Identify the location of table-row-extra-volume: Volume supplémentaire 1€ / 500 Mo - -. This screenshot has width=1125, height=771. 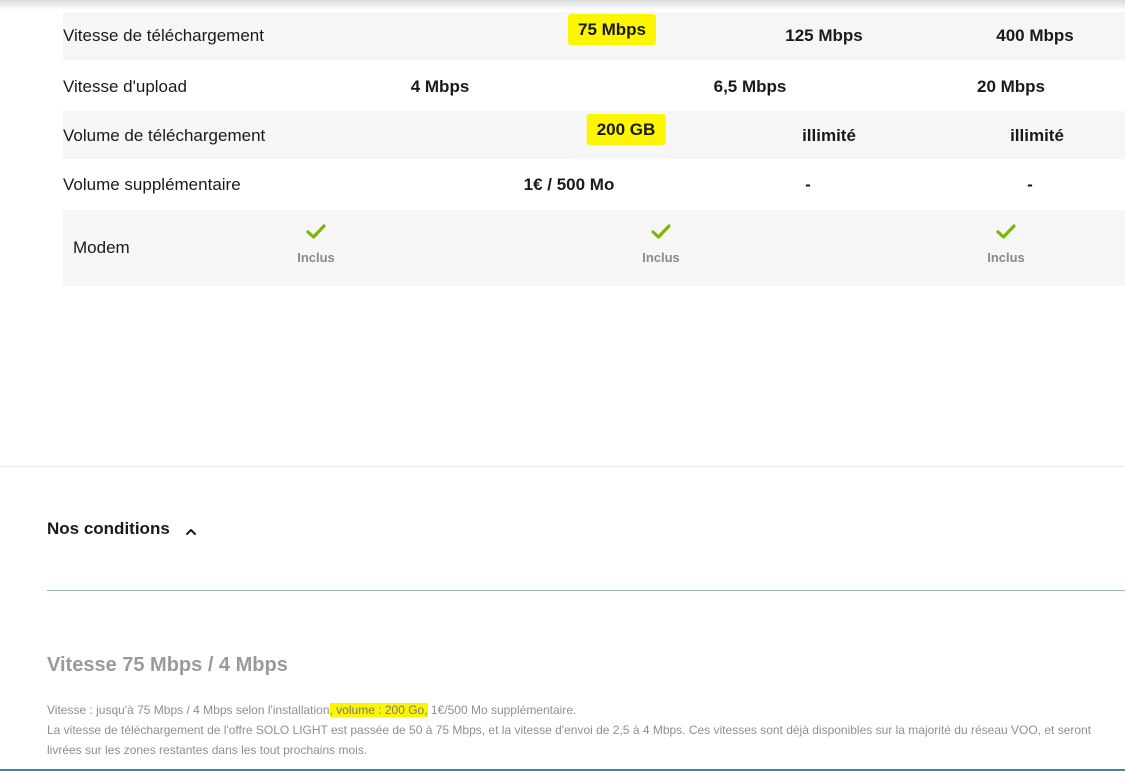
(594, 184).